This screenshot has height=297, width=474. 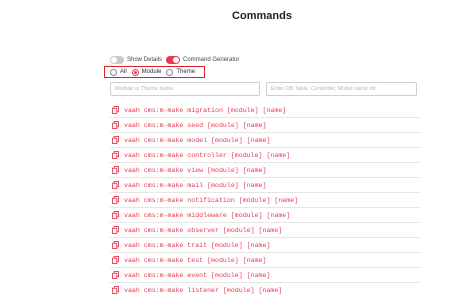 I want to click on command-text: vaah cms:m-make trait [module] [name], so click(x=197, y=245).